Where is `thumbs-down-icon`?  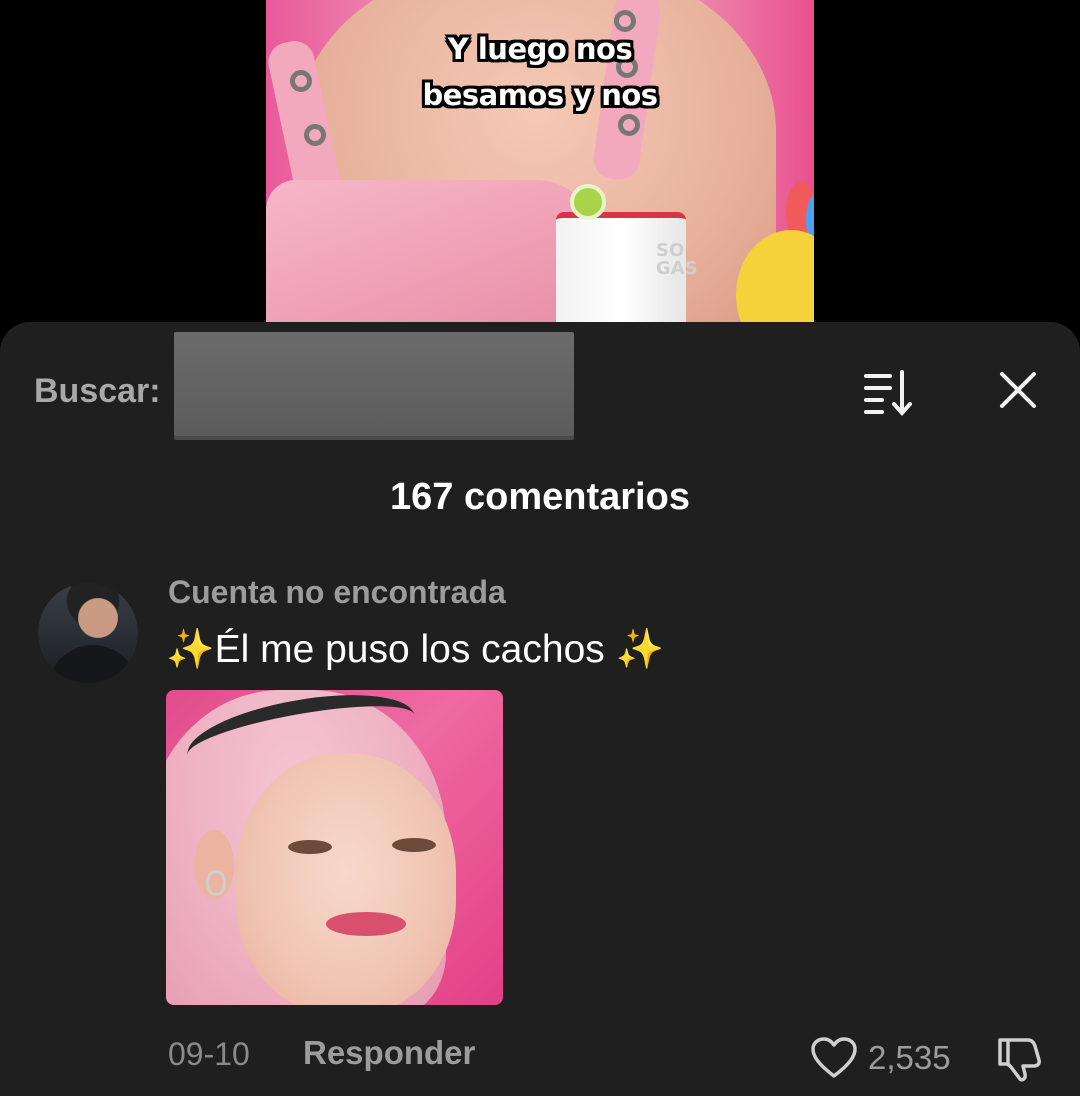
thumbs-down-icon is located at coordinates (1019, 1060).